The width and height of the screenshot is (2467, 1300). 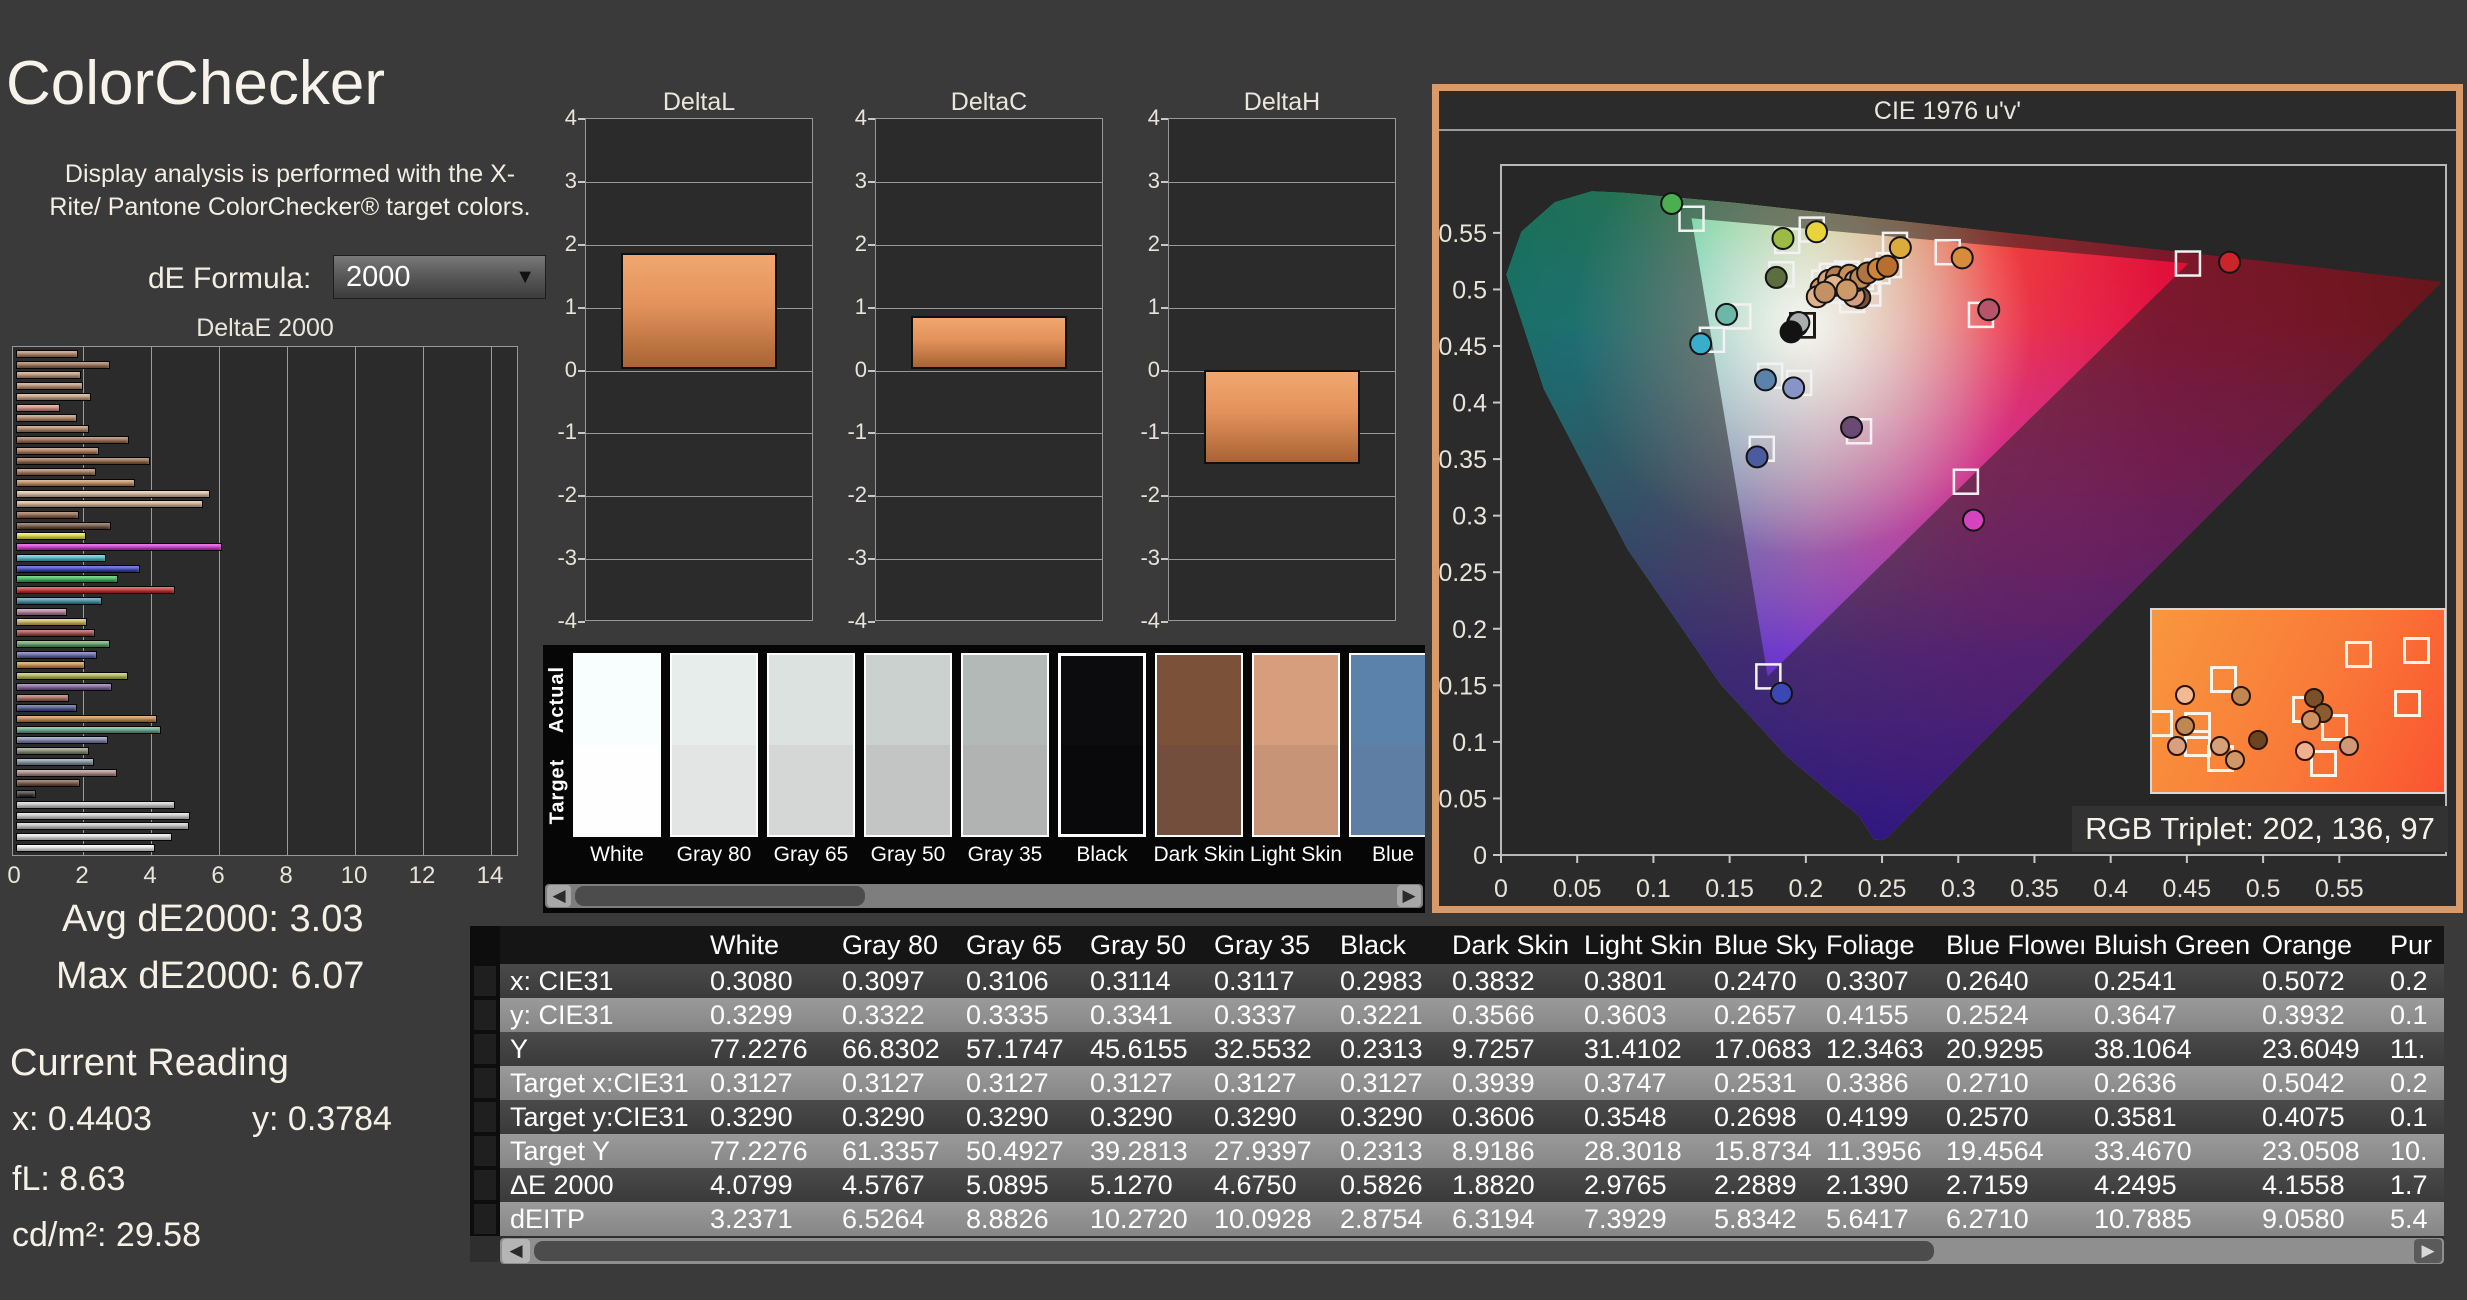 What do you see at coordinates (1701, 344) in the screenshot?
I see `cie-point-cyan` at bounding box center [1701, 344].